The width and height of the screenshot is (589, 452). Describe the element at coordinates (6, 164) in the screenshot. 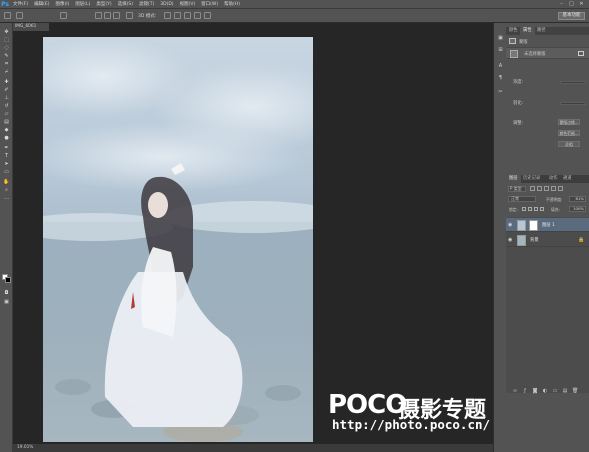

I see `path-select-tool-icon: ➤` at that location.